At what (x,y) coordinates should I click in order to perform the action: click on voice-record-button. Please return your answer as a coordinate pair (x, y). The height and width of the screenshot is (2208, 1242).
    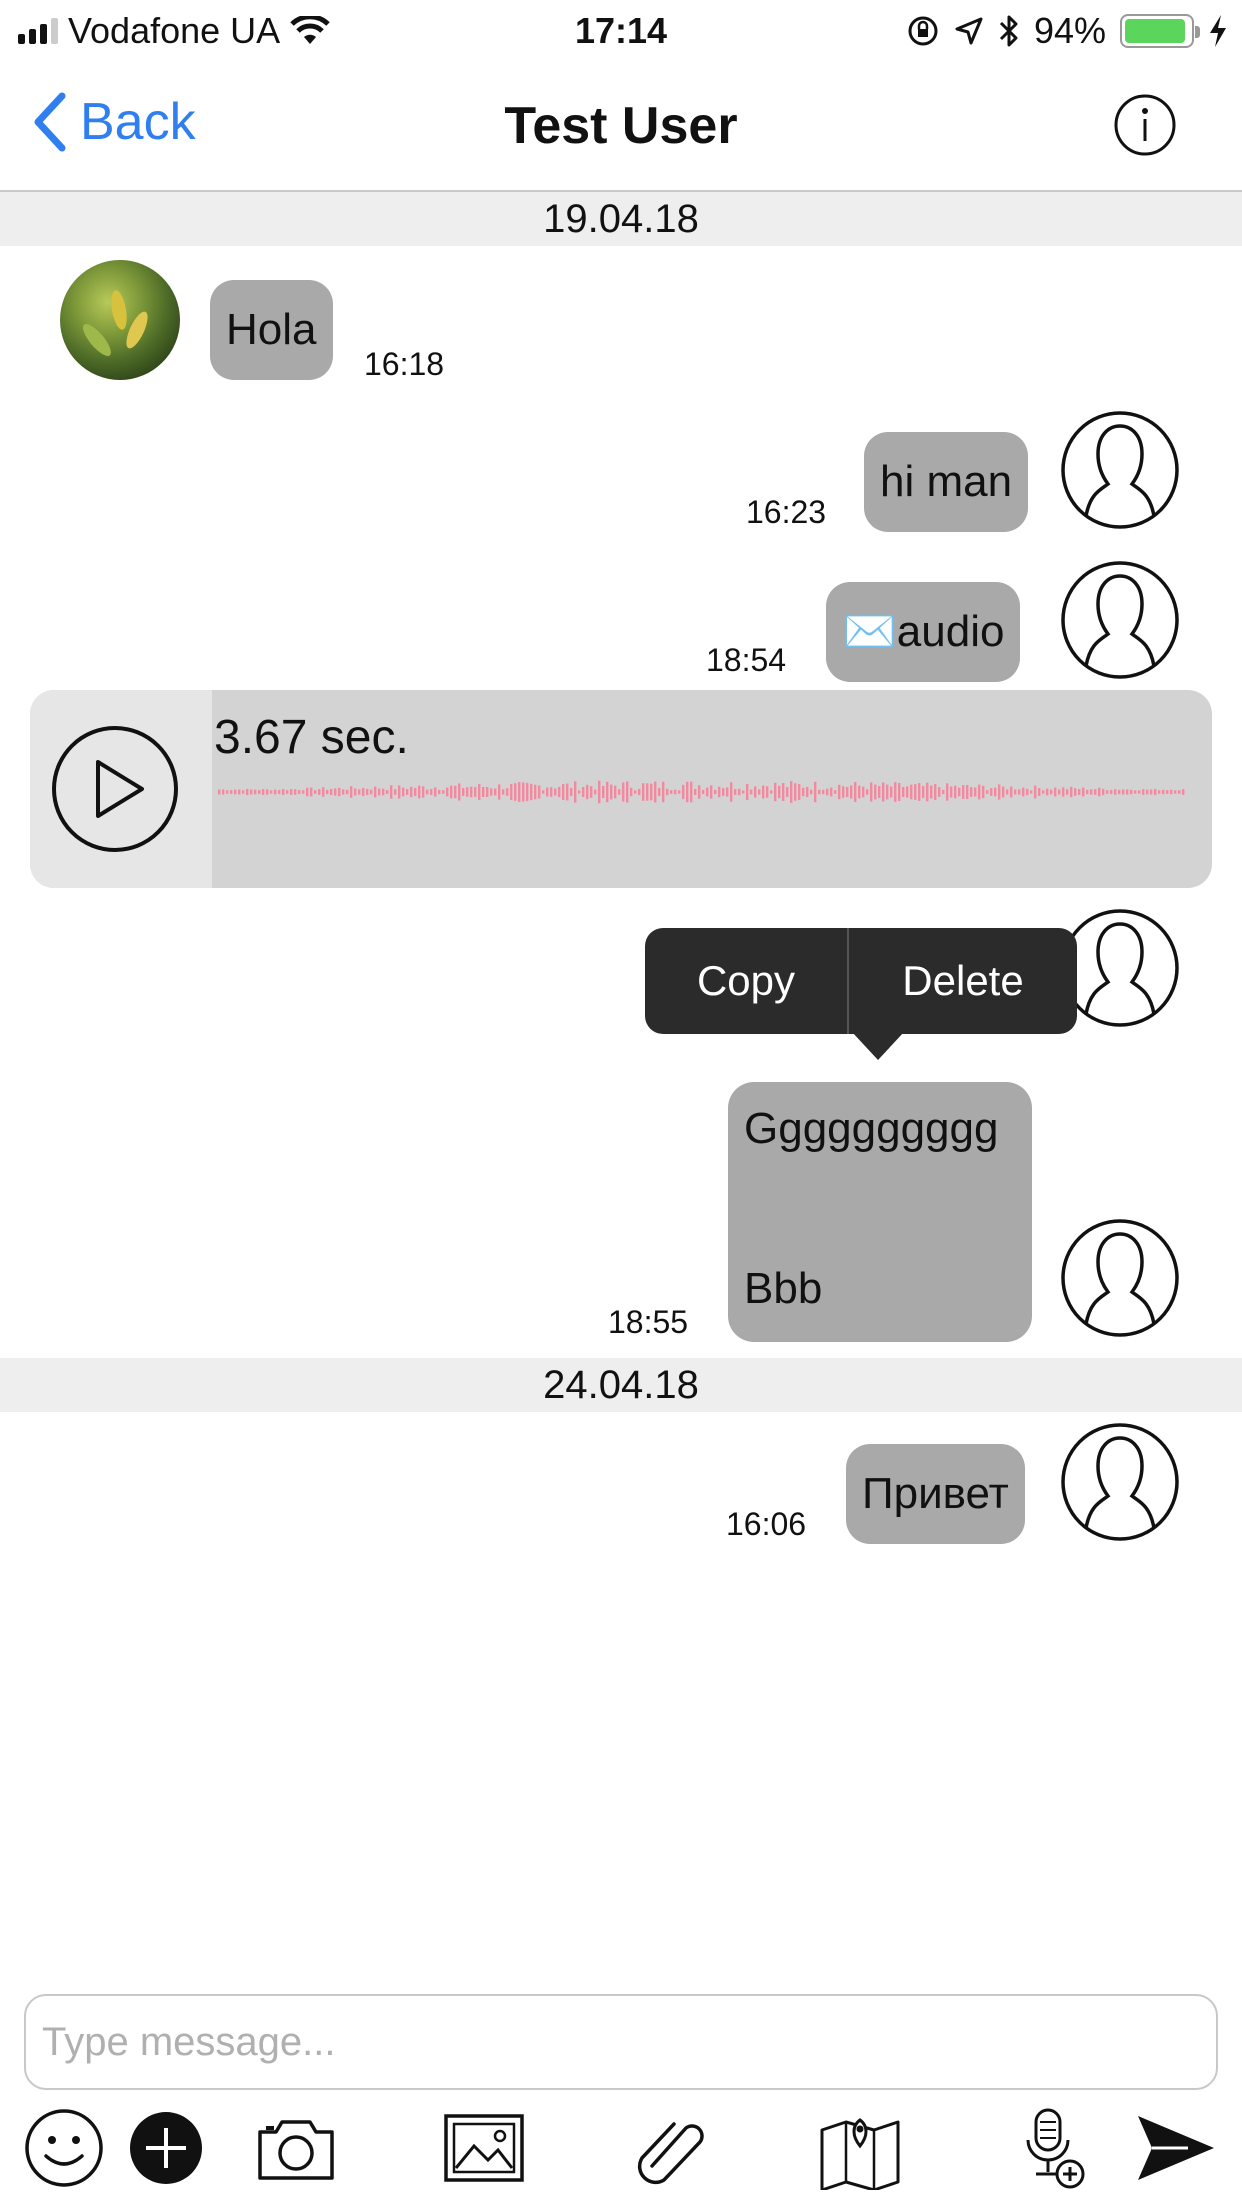
    Looking at the image, I should click on (1052, 2148).